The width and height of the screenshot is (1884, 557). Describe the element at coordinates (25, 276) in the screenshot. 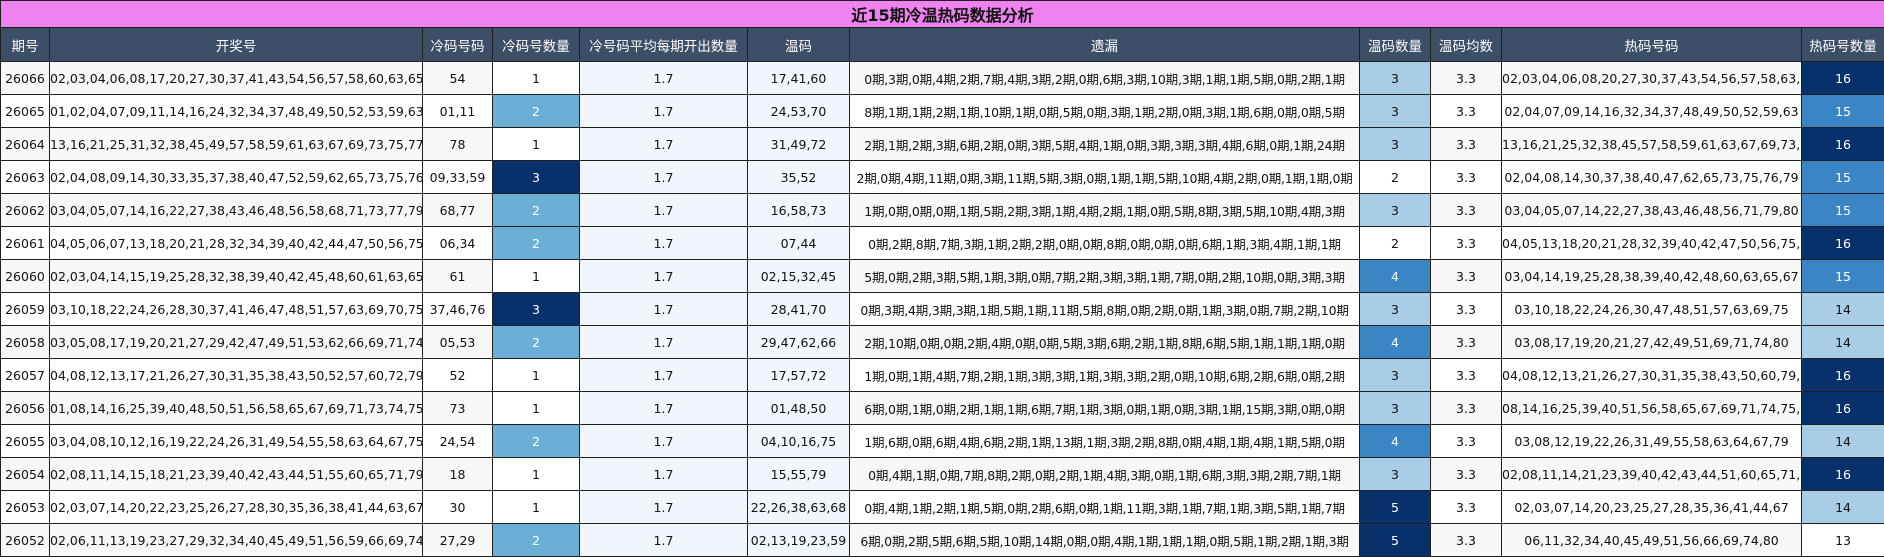

I see `cell-issue: 26060` at that location.